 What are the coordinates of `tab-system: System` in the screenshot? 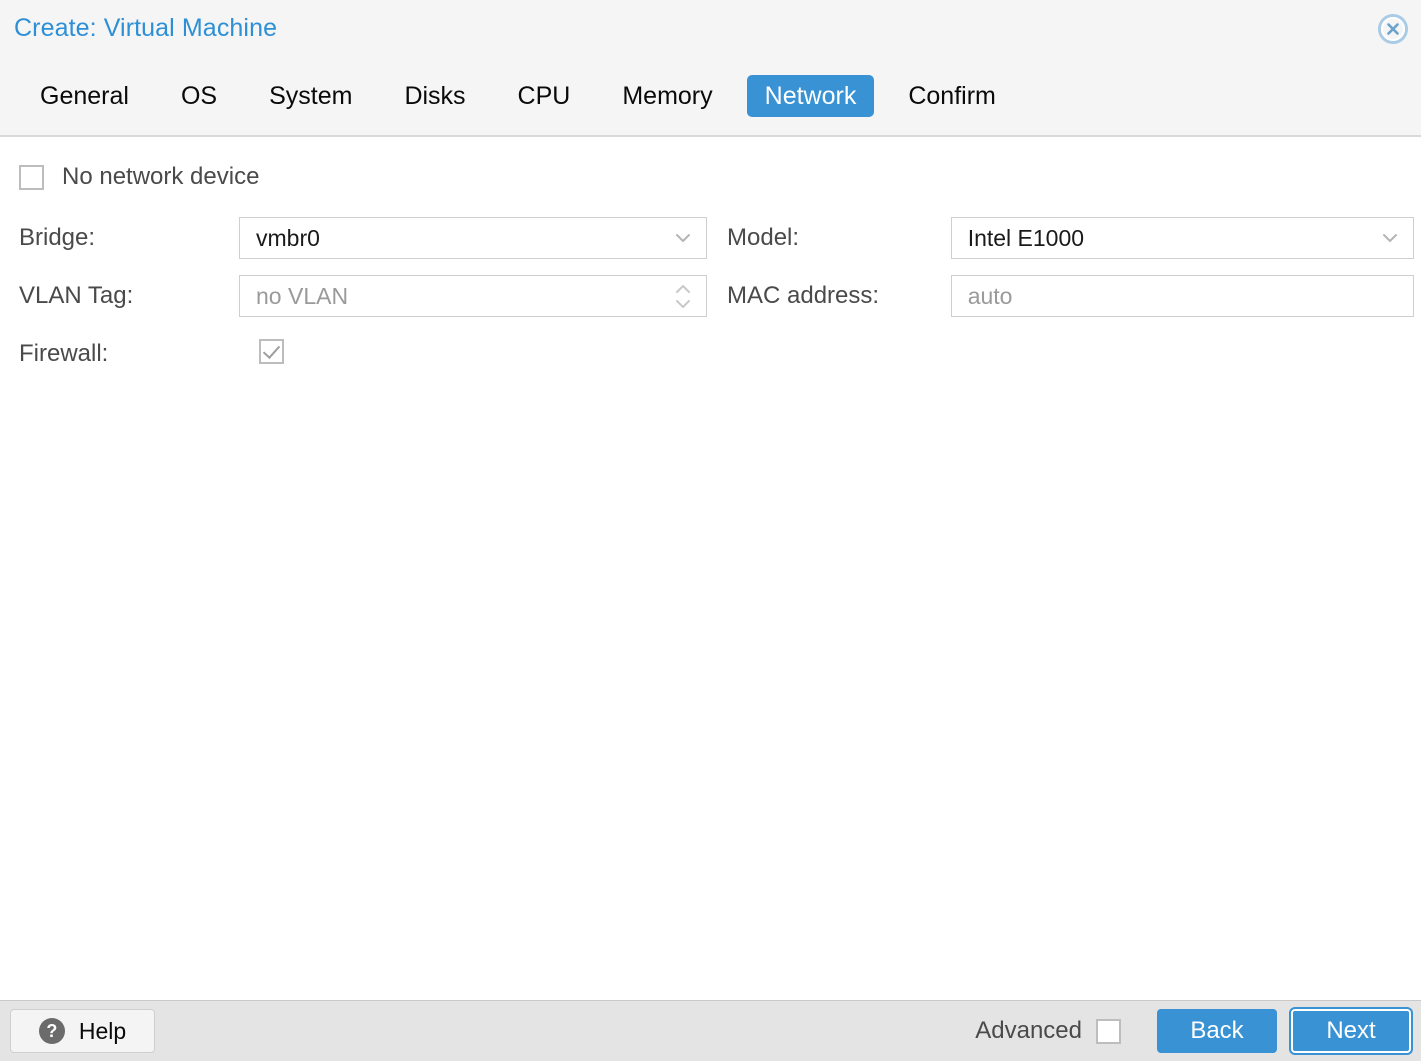 It's located at (310, 96).